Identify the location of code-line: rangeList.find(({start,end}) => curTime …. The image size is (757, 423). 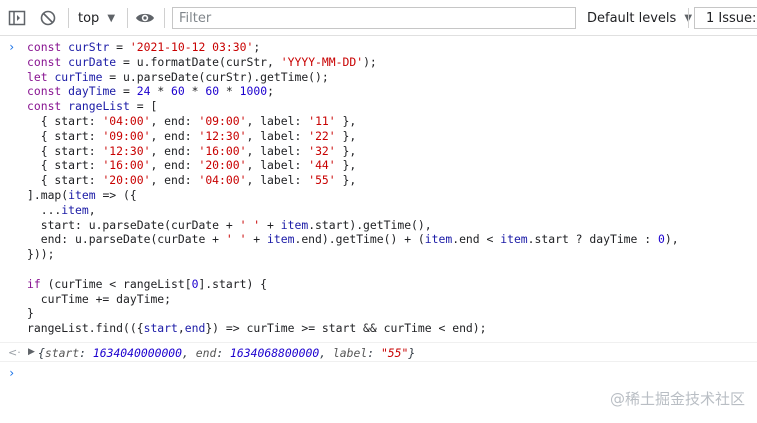
(257, 328).